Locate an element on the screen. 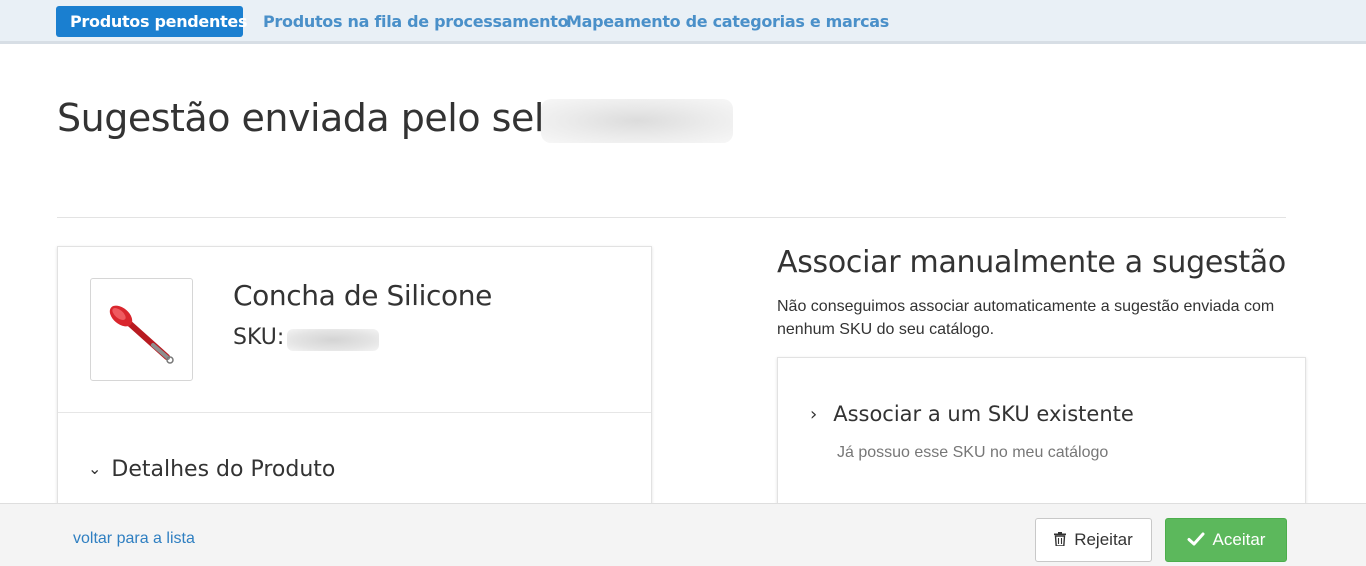 This screenshot has width=1366, height=566. chevron-down-icon: ⌄ is located at coordinates (95, 468).